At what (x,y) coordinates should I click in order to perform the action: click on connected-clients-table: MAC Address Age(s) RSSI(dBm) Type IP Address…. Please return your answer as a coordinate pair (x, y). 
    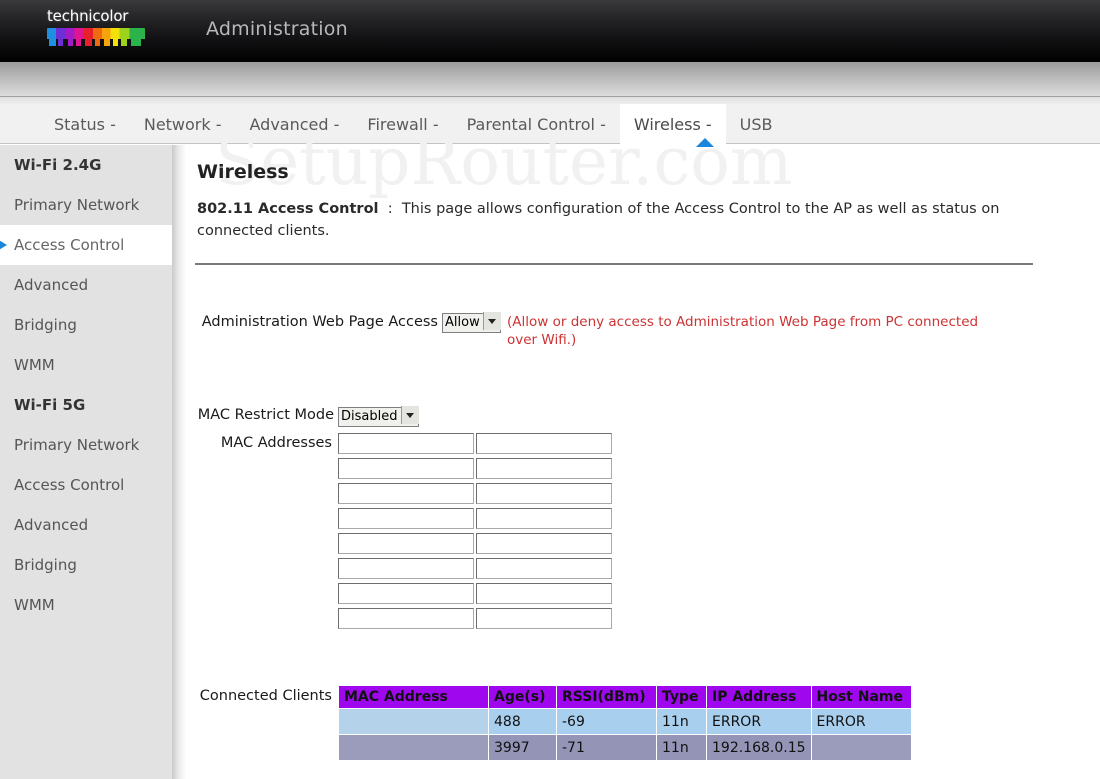
    Looking at the image, I should click on (625, 723).